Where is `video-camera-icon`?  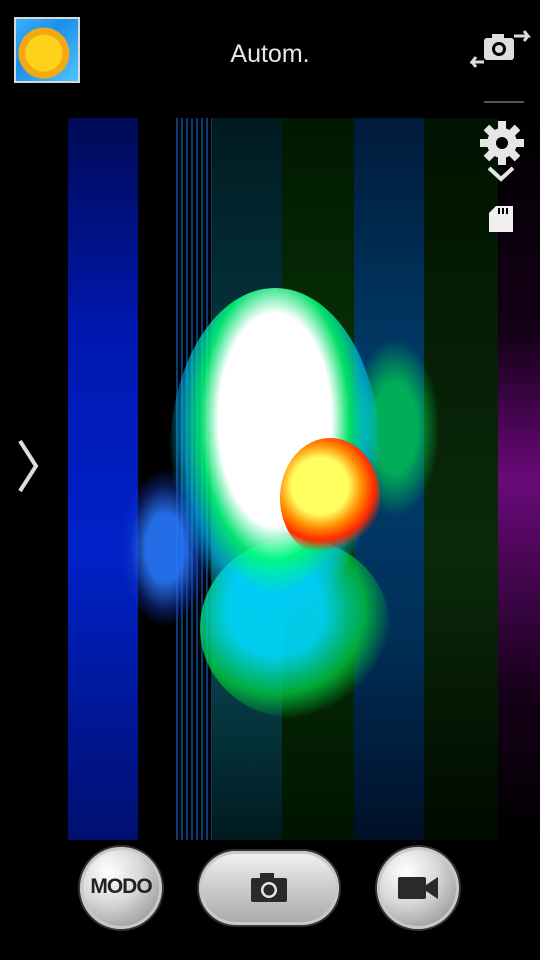 video-camera-icon is located at coordinates (418, 888).